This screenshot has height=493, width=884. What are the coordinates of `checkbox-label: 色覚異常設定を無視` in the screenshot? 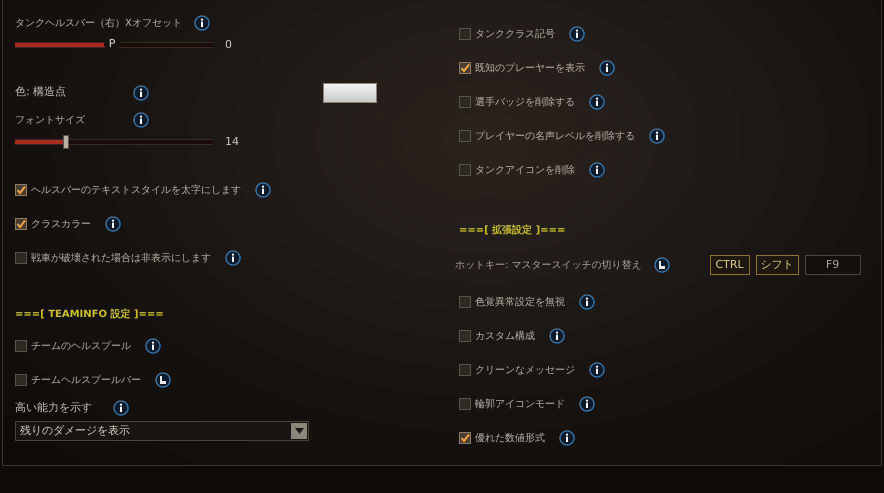 It's located at (520, 303).